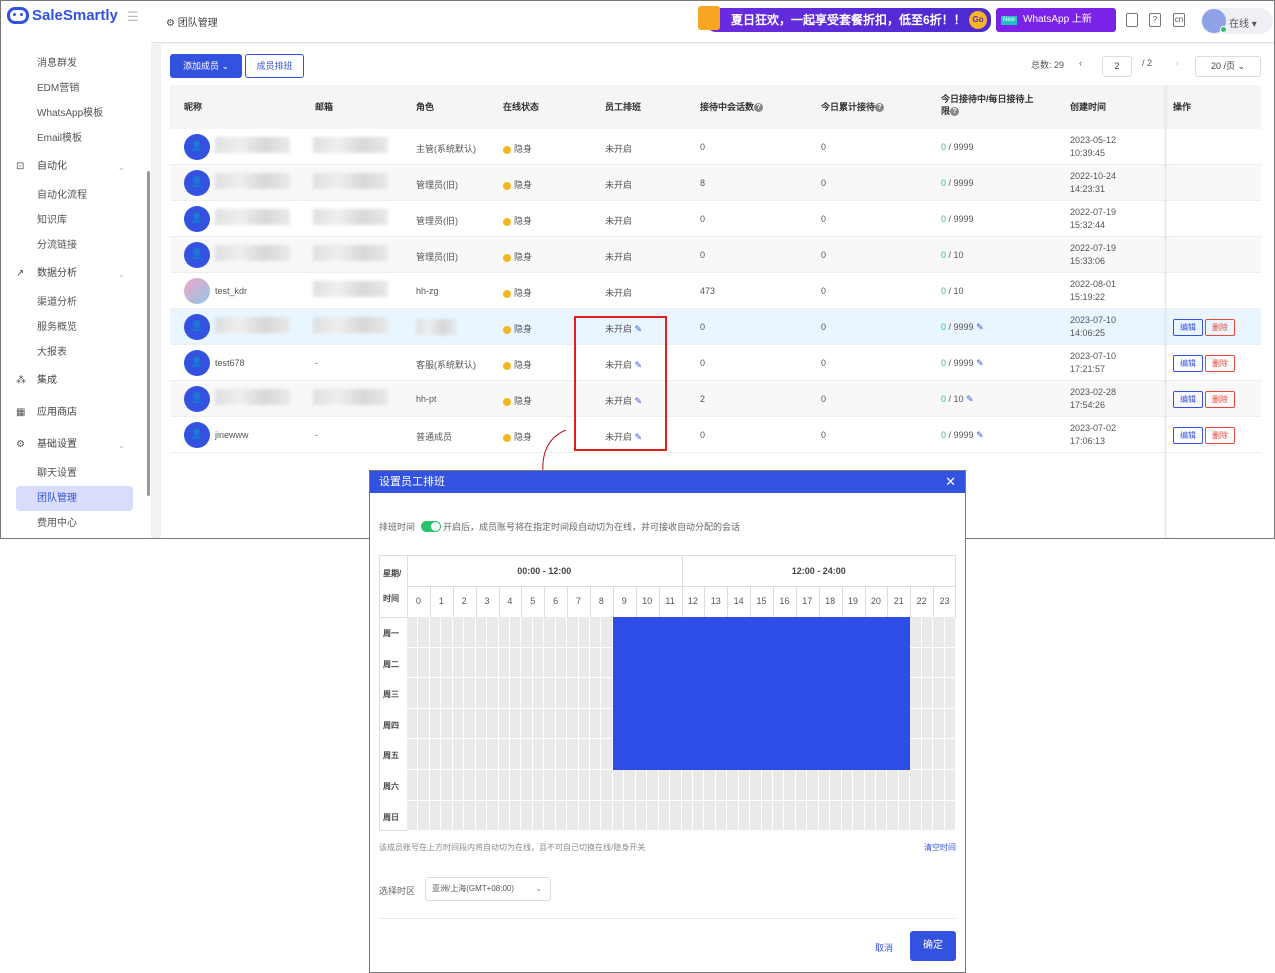  What do you see at coordinates (74, 498) in the screenshot?
I see `sidebar-item: 团队管理` at bounding box center [74, 498].